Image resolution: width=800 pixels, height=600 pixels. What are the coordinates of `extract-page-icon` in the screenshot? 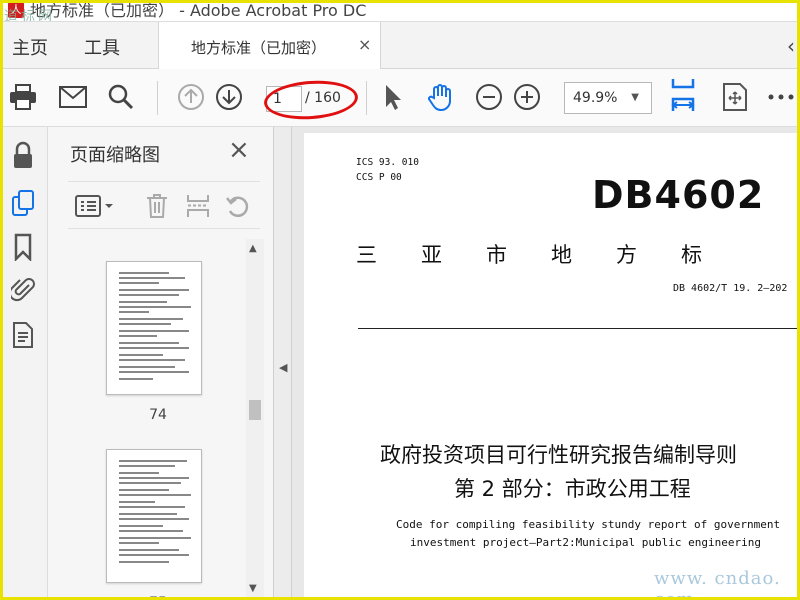 It's located at (198, 206).